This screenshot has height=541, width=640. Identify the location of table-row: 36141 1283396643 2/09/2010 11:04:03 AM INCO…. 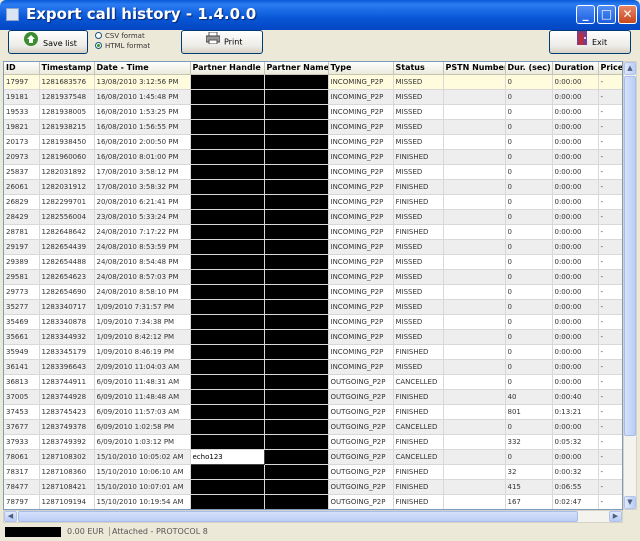
(313, 367).